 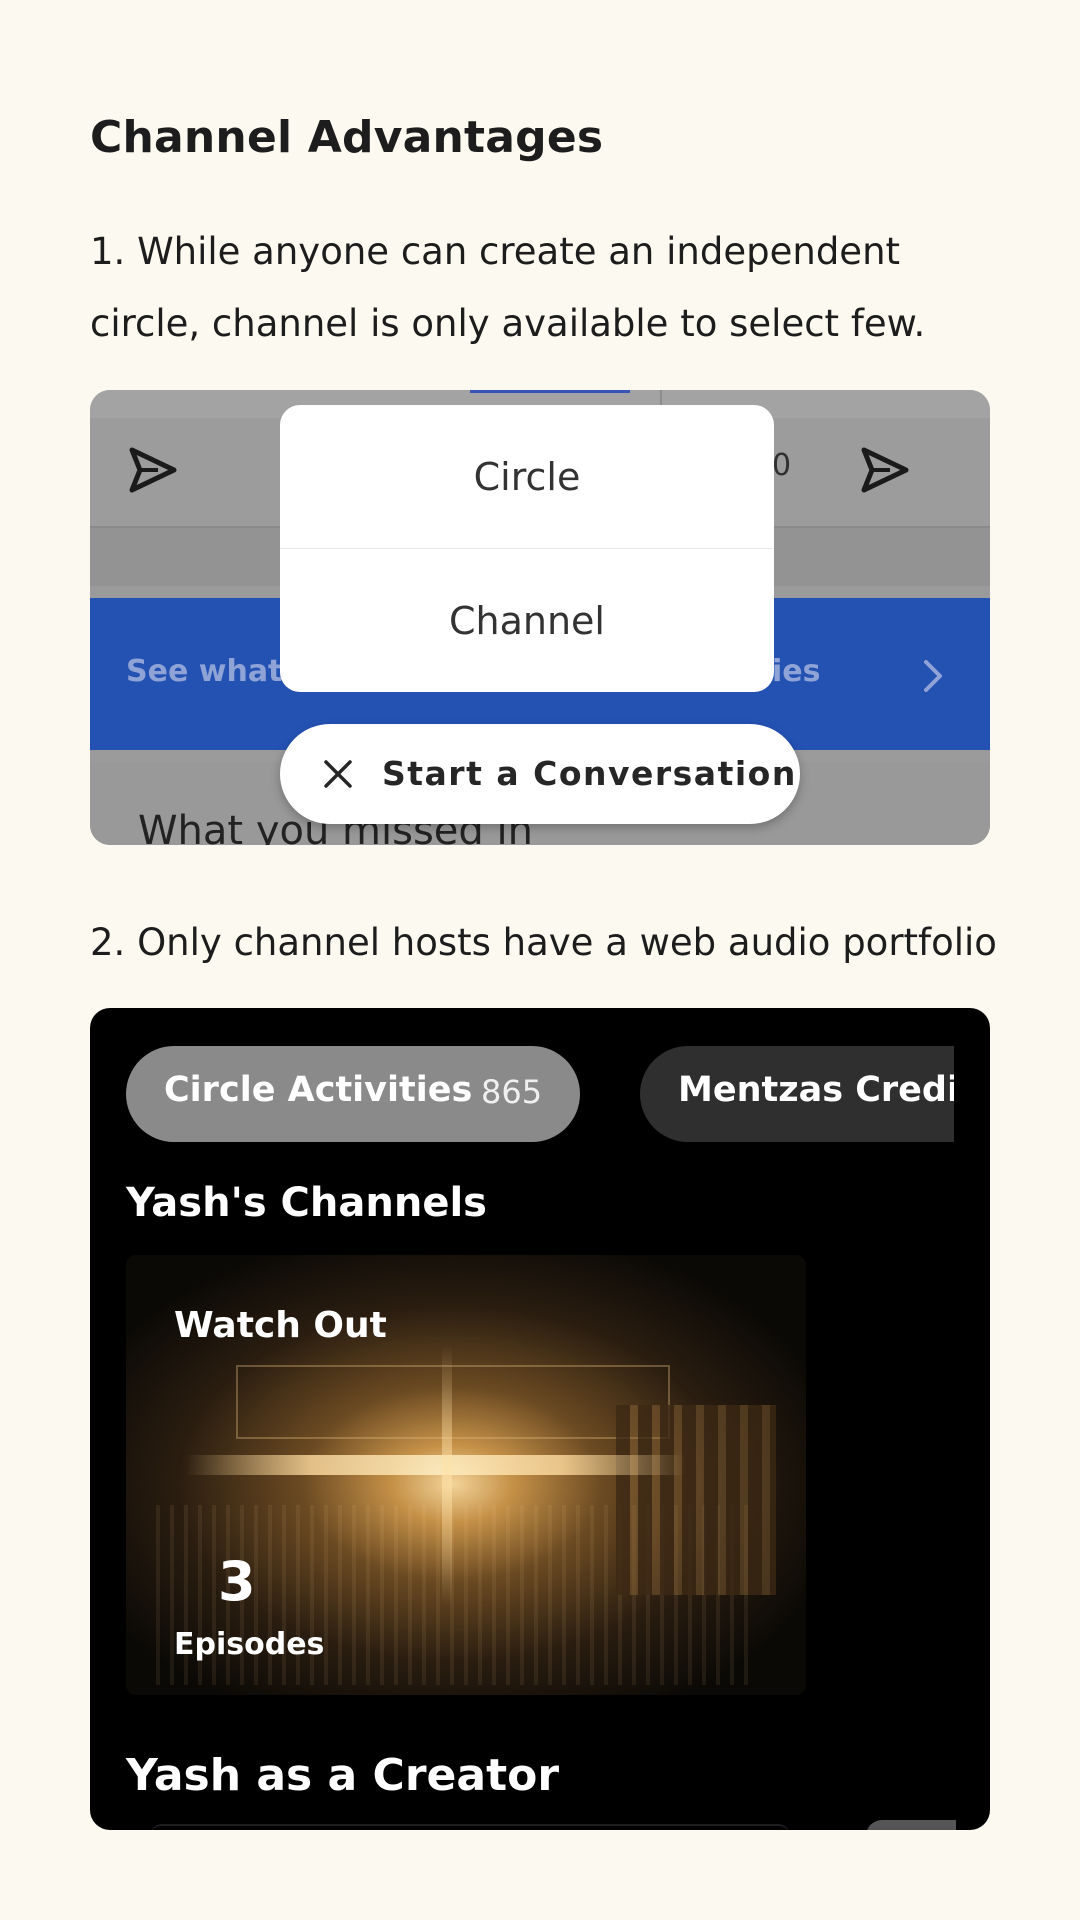 I want to click on chip-label: Mentzas Credit, so click(x=816, y=1090).